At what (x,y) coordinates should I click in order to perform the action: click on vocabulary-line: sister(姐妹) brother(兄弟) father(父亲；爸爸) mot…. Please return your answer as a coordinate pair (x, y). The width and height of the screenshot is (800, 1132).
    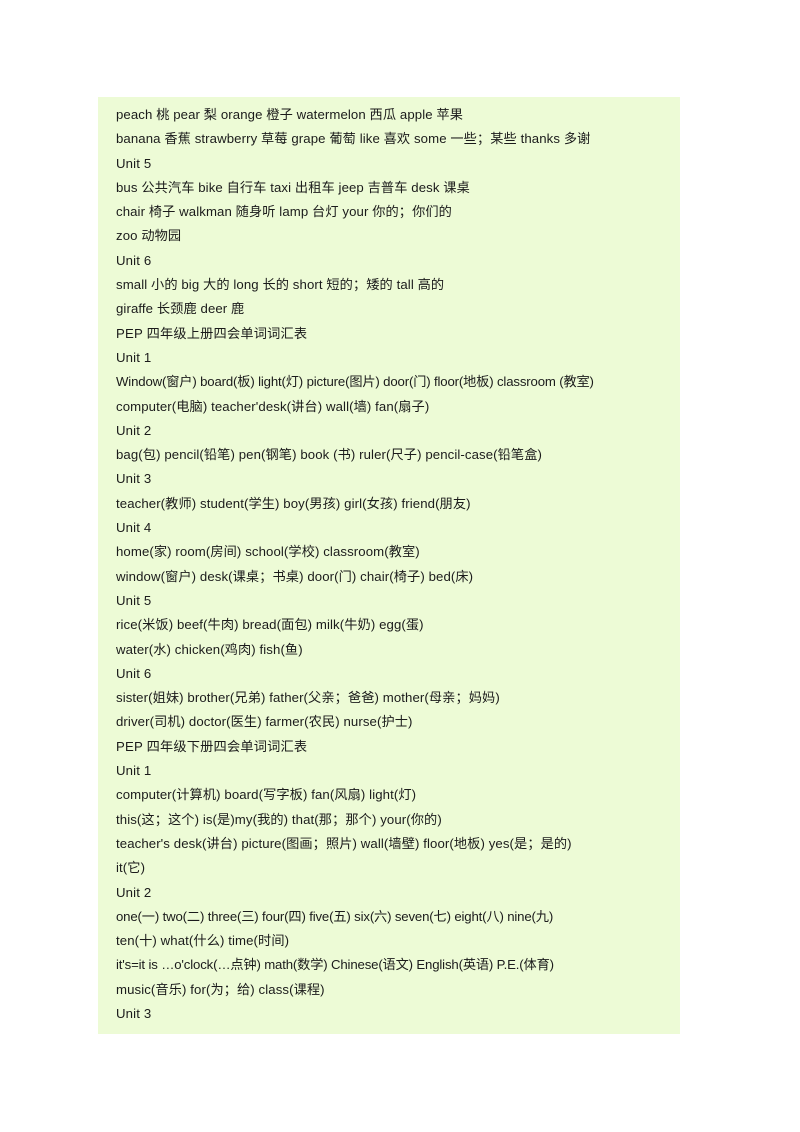
    Looking at the image, I should click on (308, 698).